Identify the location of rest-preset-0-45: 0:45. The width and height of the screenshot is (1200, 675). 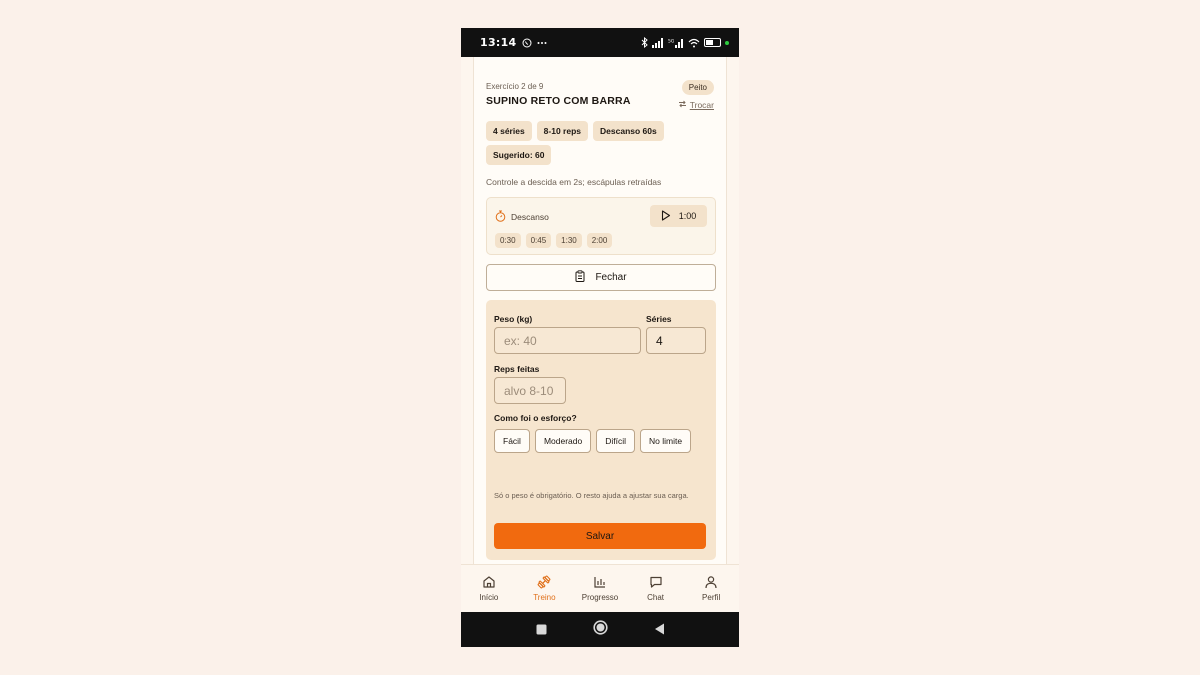
(538, 240).